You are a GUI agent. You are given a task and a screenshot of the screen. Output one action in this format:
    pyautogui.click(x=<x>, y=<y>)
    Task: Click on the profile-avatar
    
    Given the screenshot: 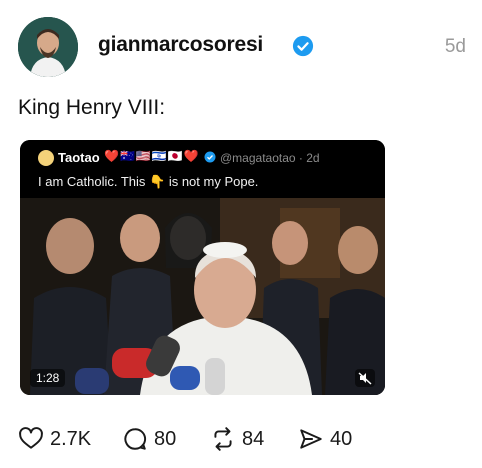 What is the action you would take?
    pyautogui.click(x=48, y=47)
    